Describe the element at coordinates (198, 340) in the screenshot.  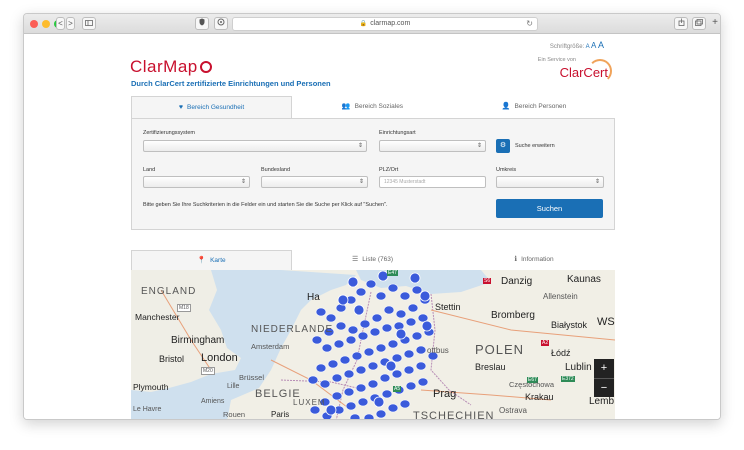
I see `map-label-birmingham: Birmingham` at that location.